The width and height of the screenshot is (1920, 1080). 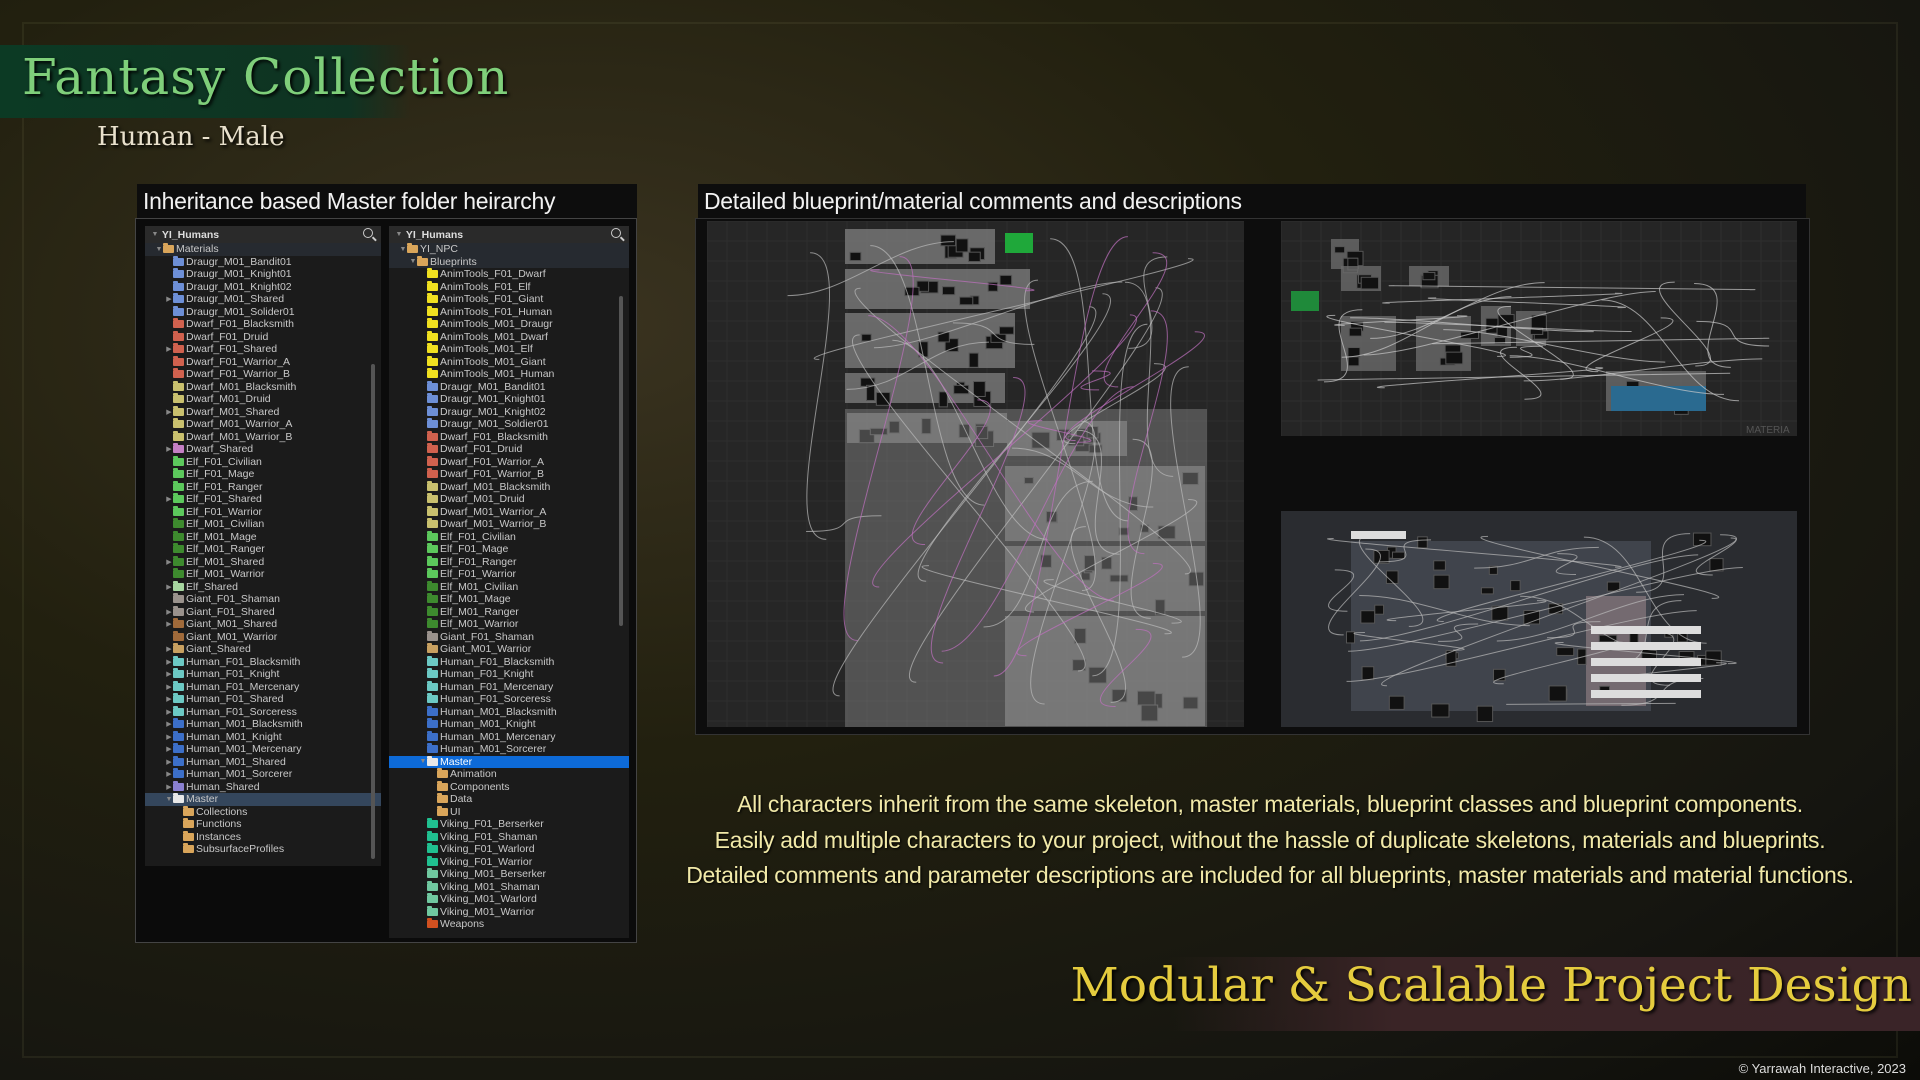 What do you see at coordinates (509, 412) in the screenshot?
I see `tree-item: Draugr_M01_Knight02` at bounding box center [509, 412].